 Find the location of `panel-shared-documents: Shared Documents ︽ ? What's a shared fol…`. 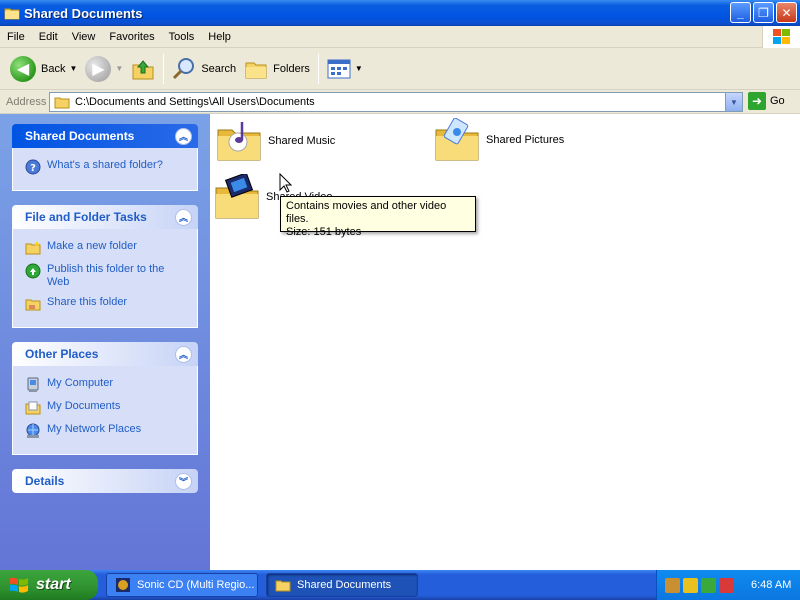

panel-shared-documents: Shared Documents ︽ ? What's a shared fol… is located at coordinates (105, 157).